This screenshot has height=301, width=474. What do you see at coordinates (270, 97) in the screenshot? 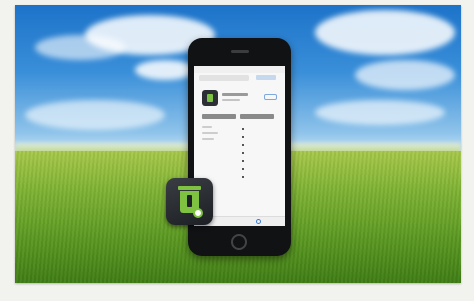
I see `get-button` at bounding box center [270, 97].